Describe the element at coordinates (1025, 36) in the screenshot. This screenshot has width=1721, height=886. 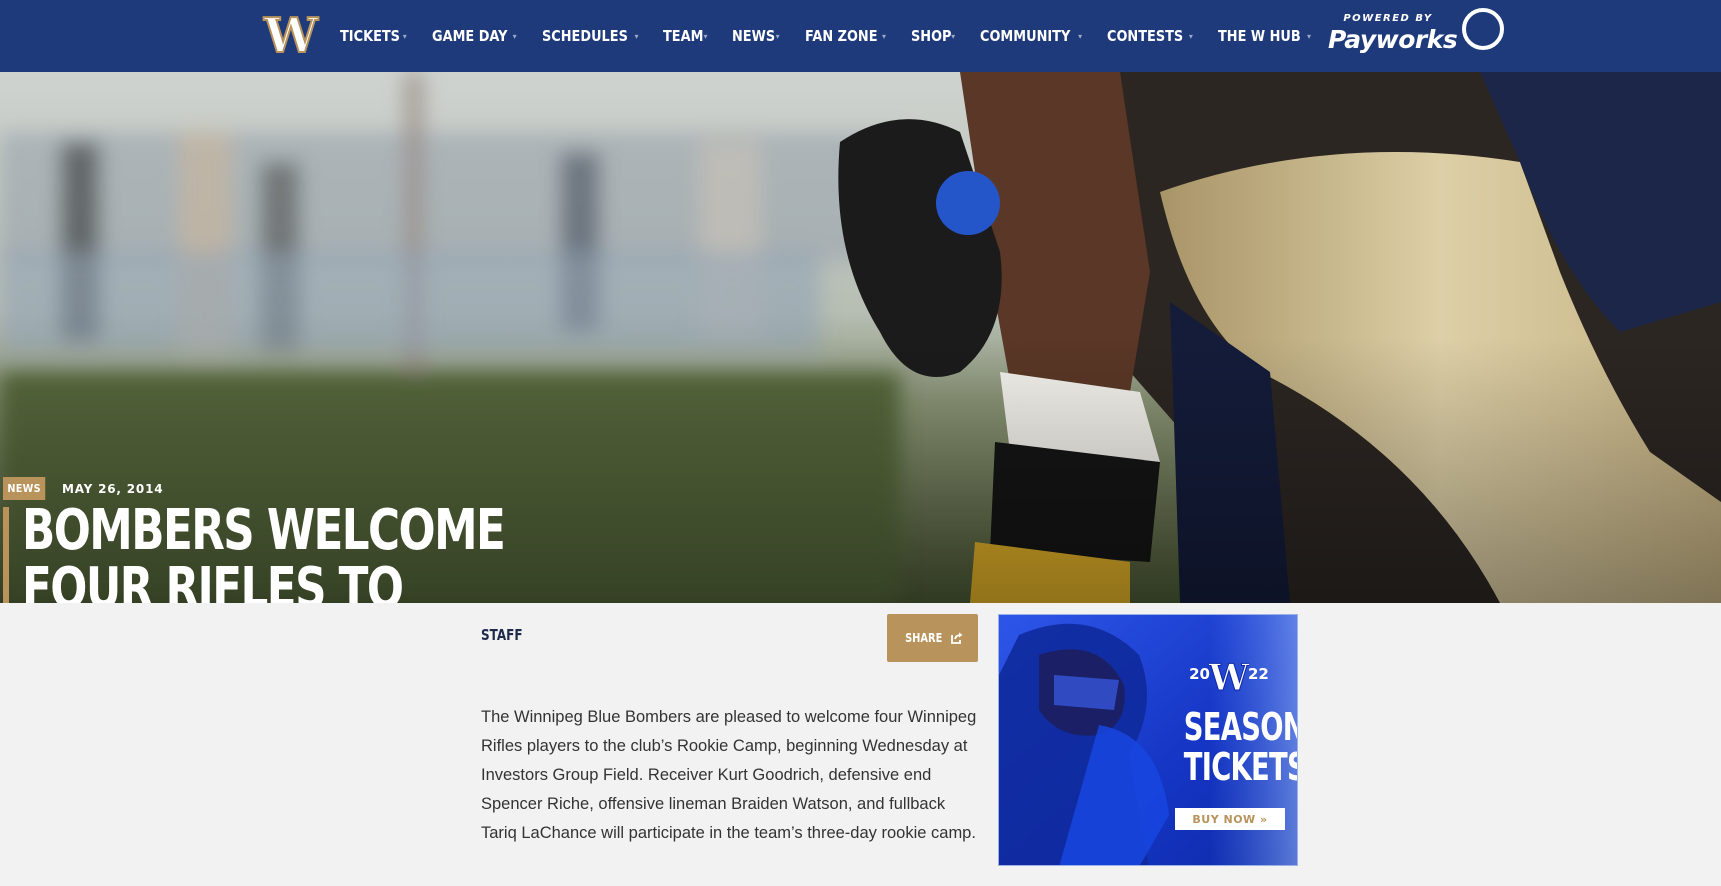
I see `nav-label: COMMUNITY` at that location.